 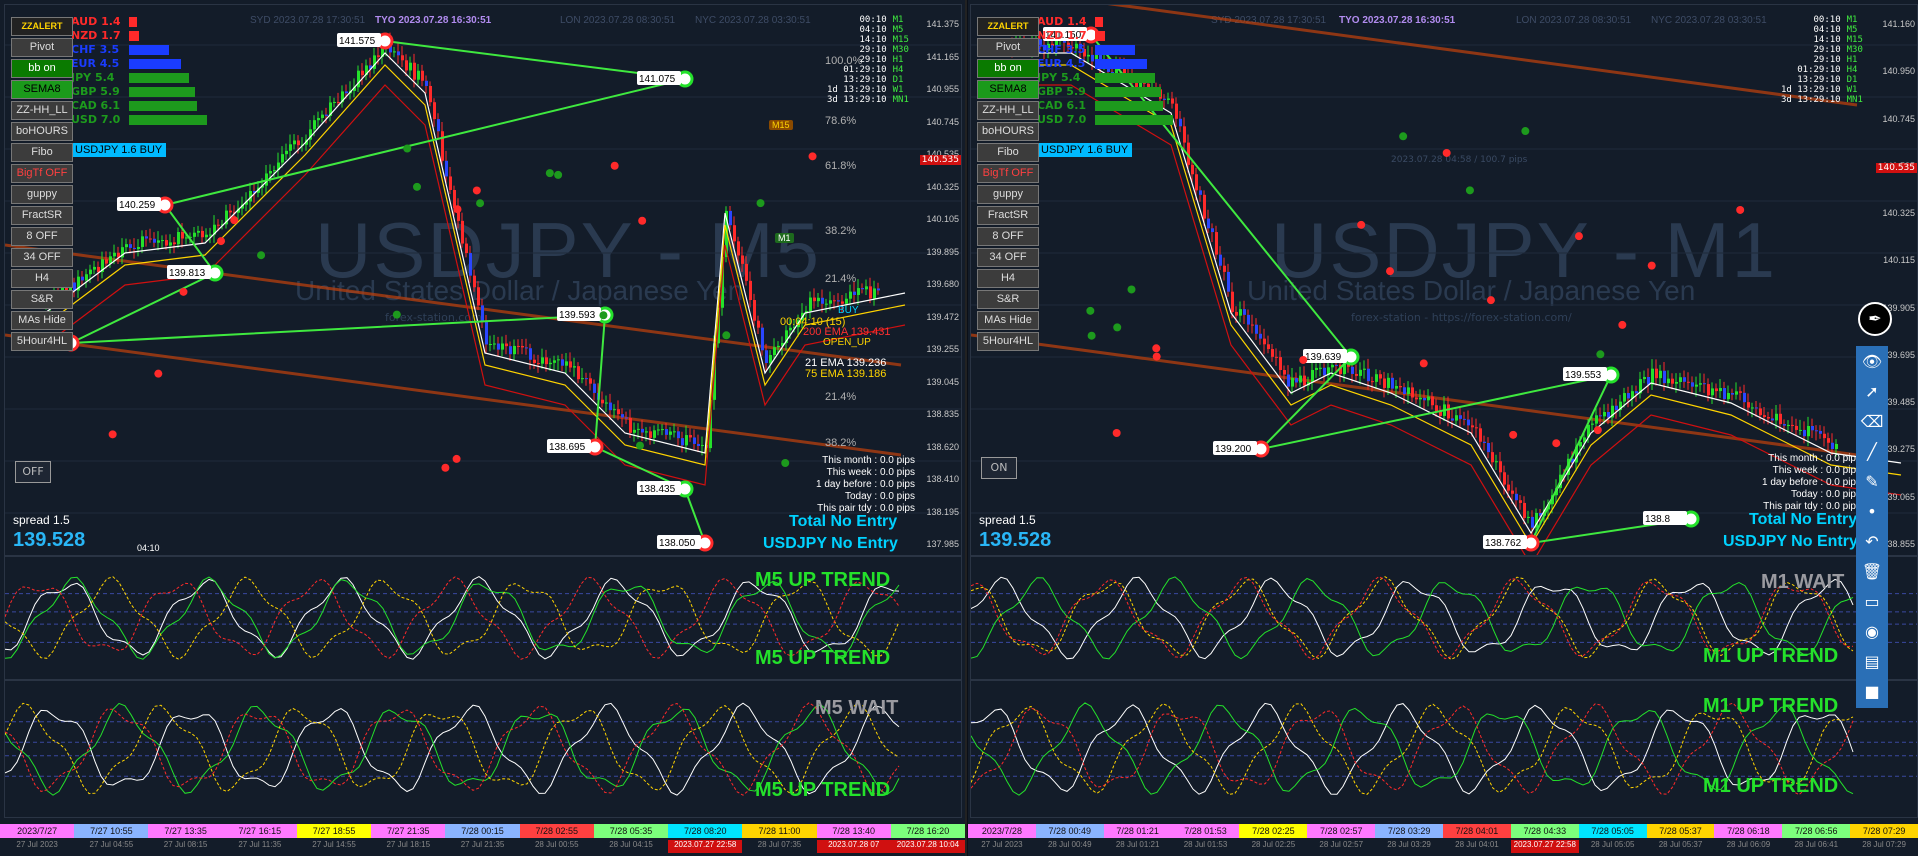 I want to click on stat-line: Today : 0.0 pips, so click(x=1825, y=494).